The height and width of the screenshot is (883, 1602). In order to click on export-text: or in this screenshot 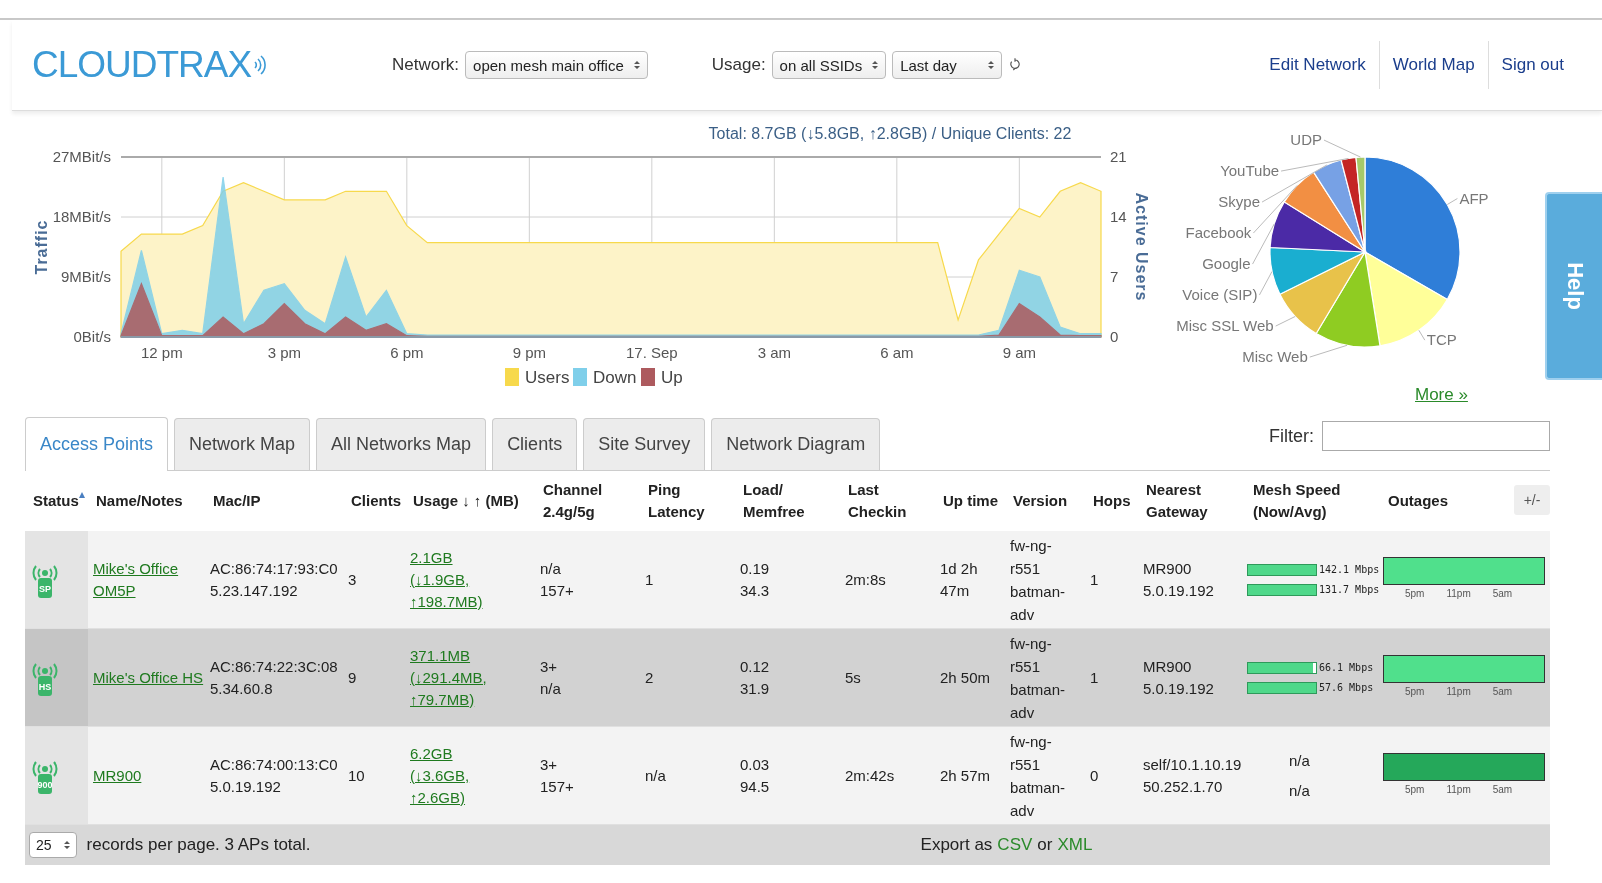, I will do `click(1045, 845)`.